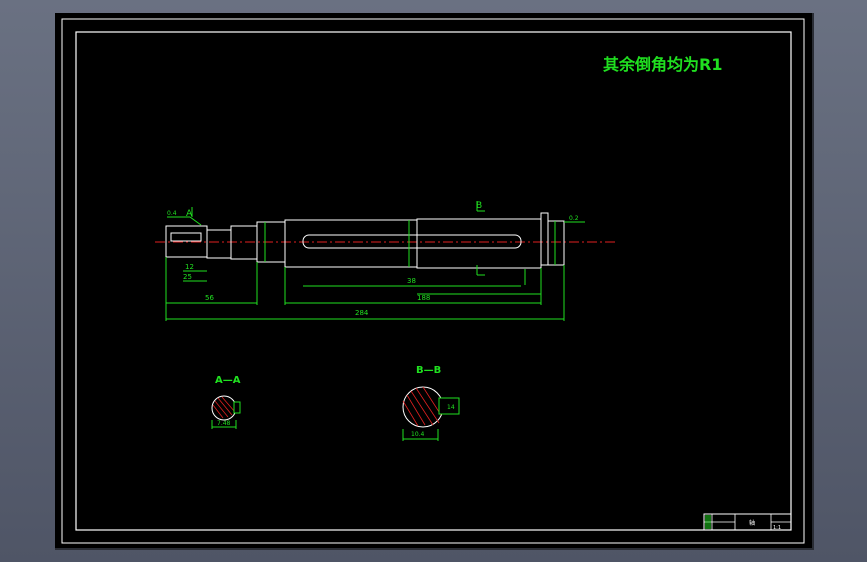  What do you see at coordinates (777, 528) in the screenshot?
I see `title-block-scale: 1:1` at bounding box center [777, 528].